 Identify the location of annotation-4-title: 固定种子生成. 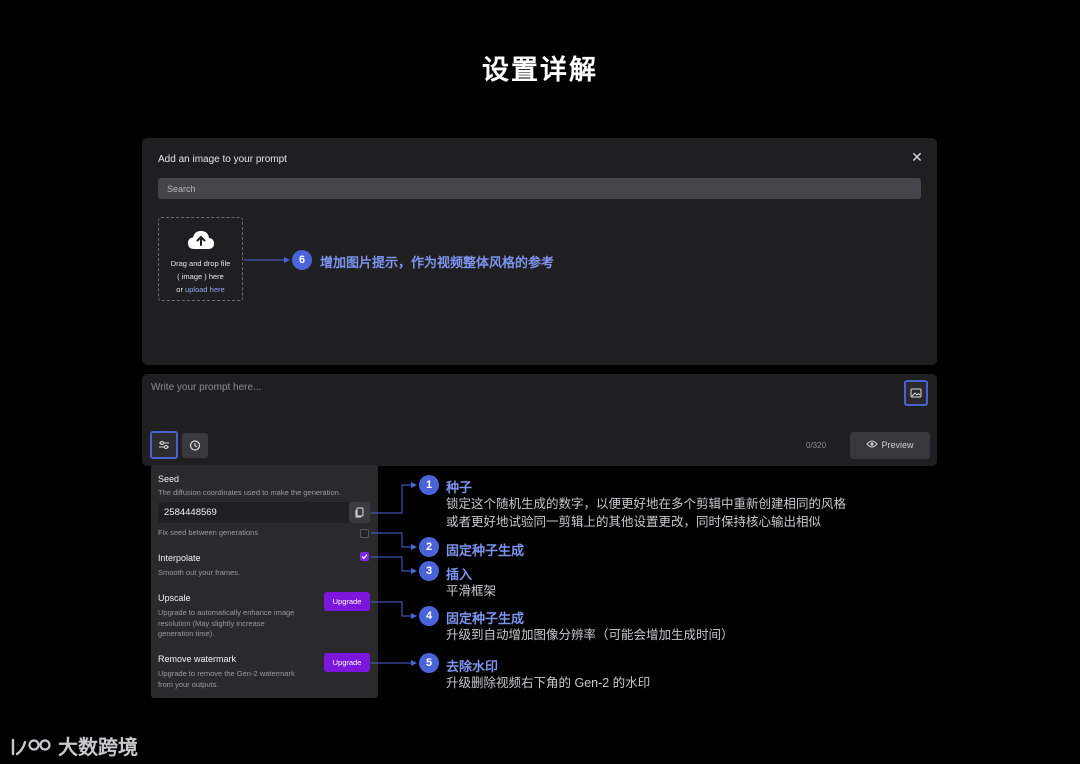
(485, 618).